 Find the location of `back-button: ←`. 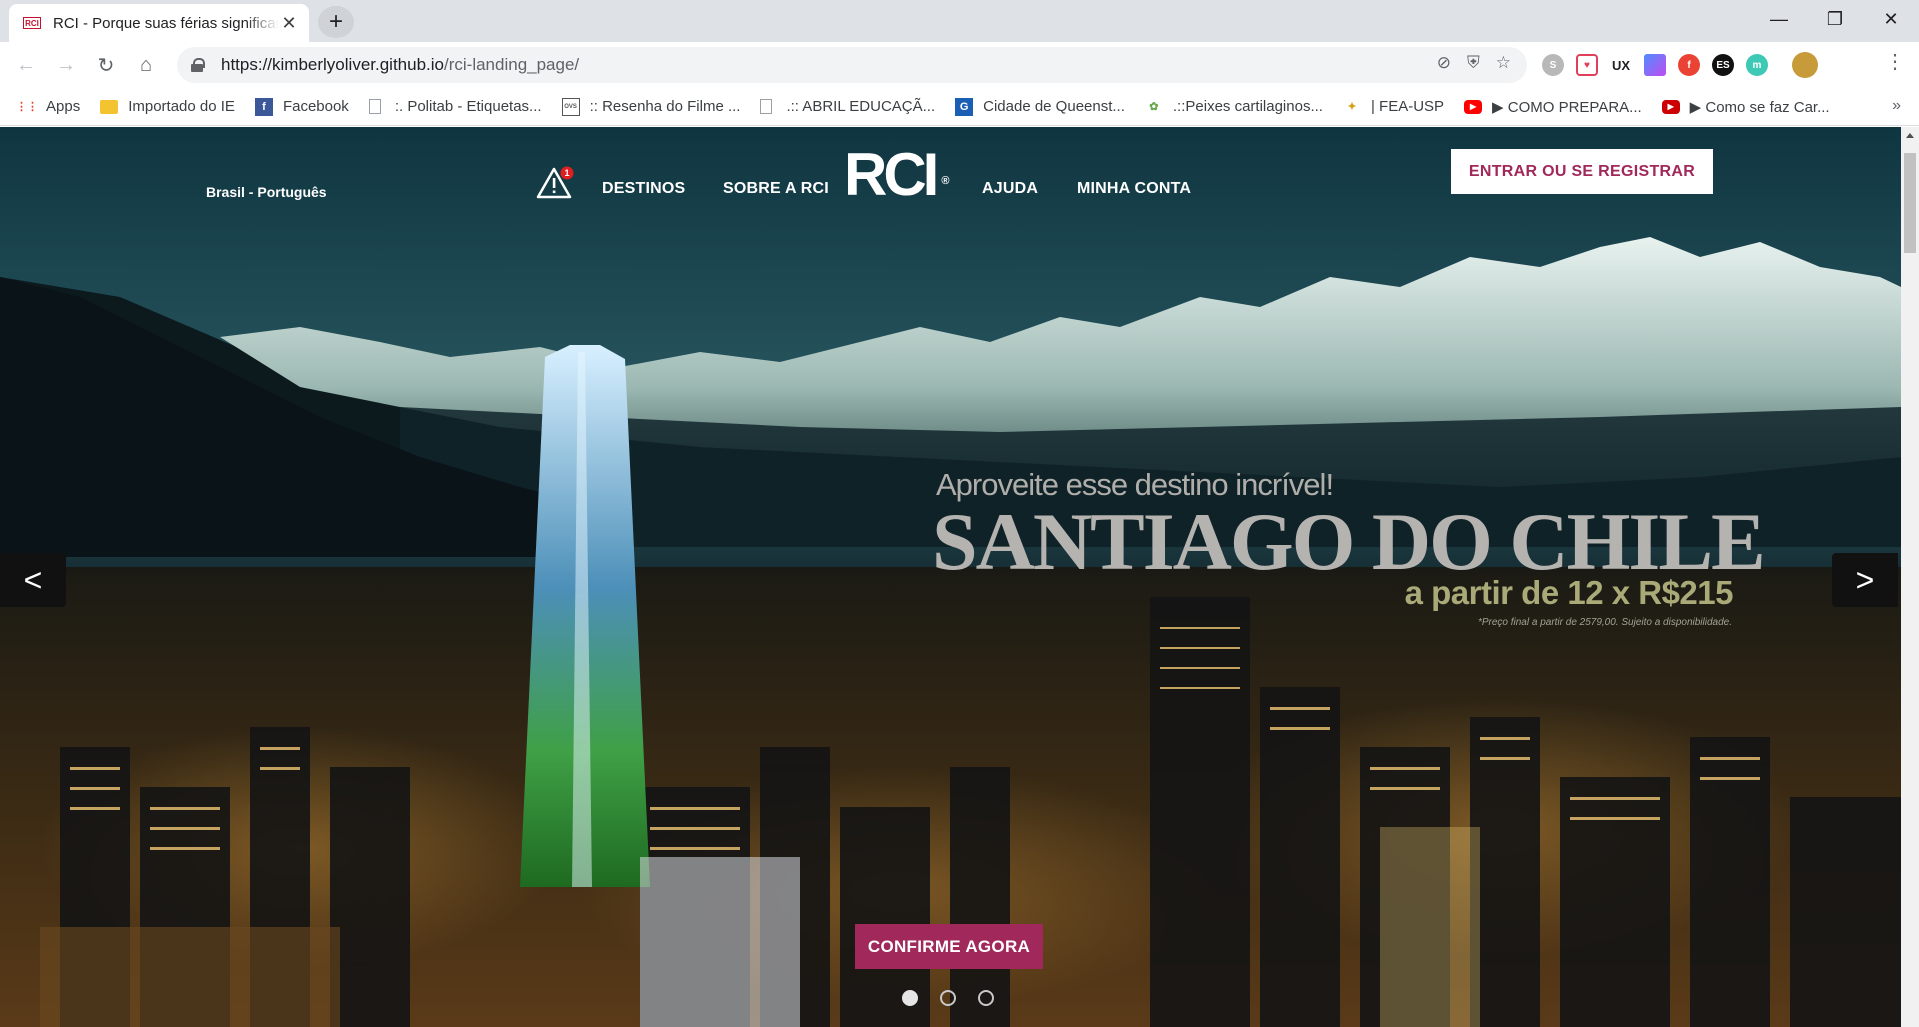

back-button: ← is located at coordinates (26, 65).